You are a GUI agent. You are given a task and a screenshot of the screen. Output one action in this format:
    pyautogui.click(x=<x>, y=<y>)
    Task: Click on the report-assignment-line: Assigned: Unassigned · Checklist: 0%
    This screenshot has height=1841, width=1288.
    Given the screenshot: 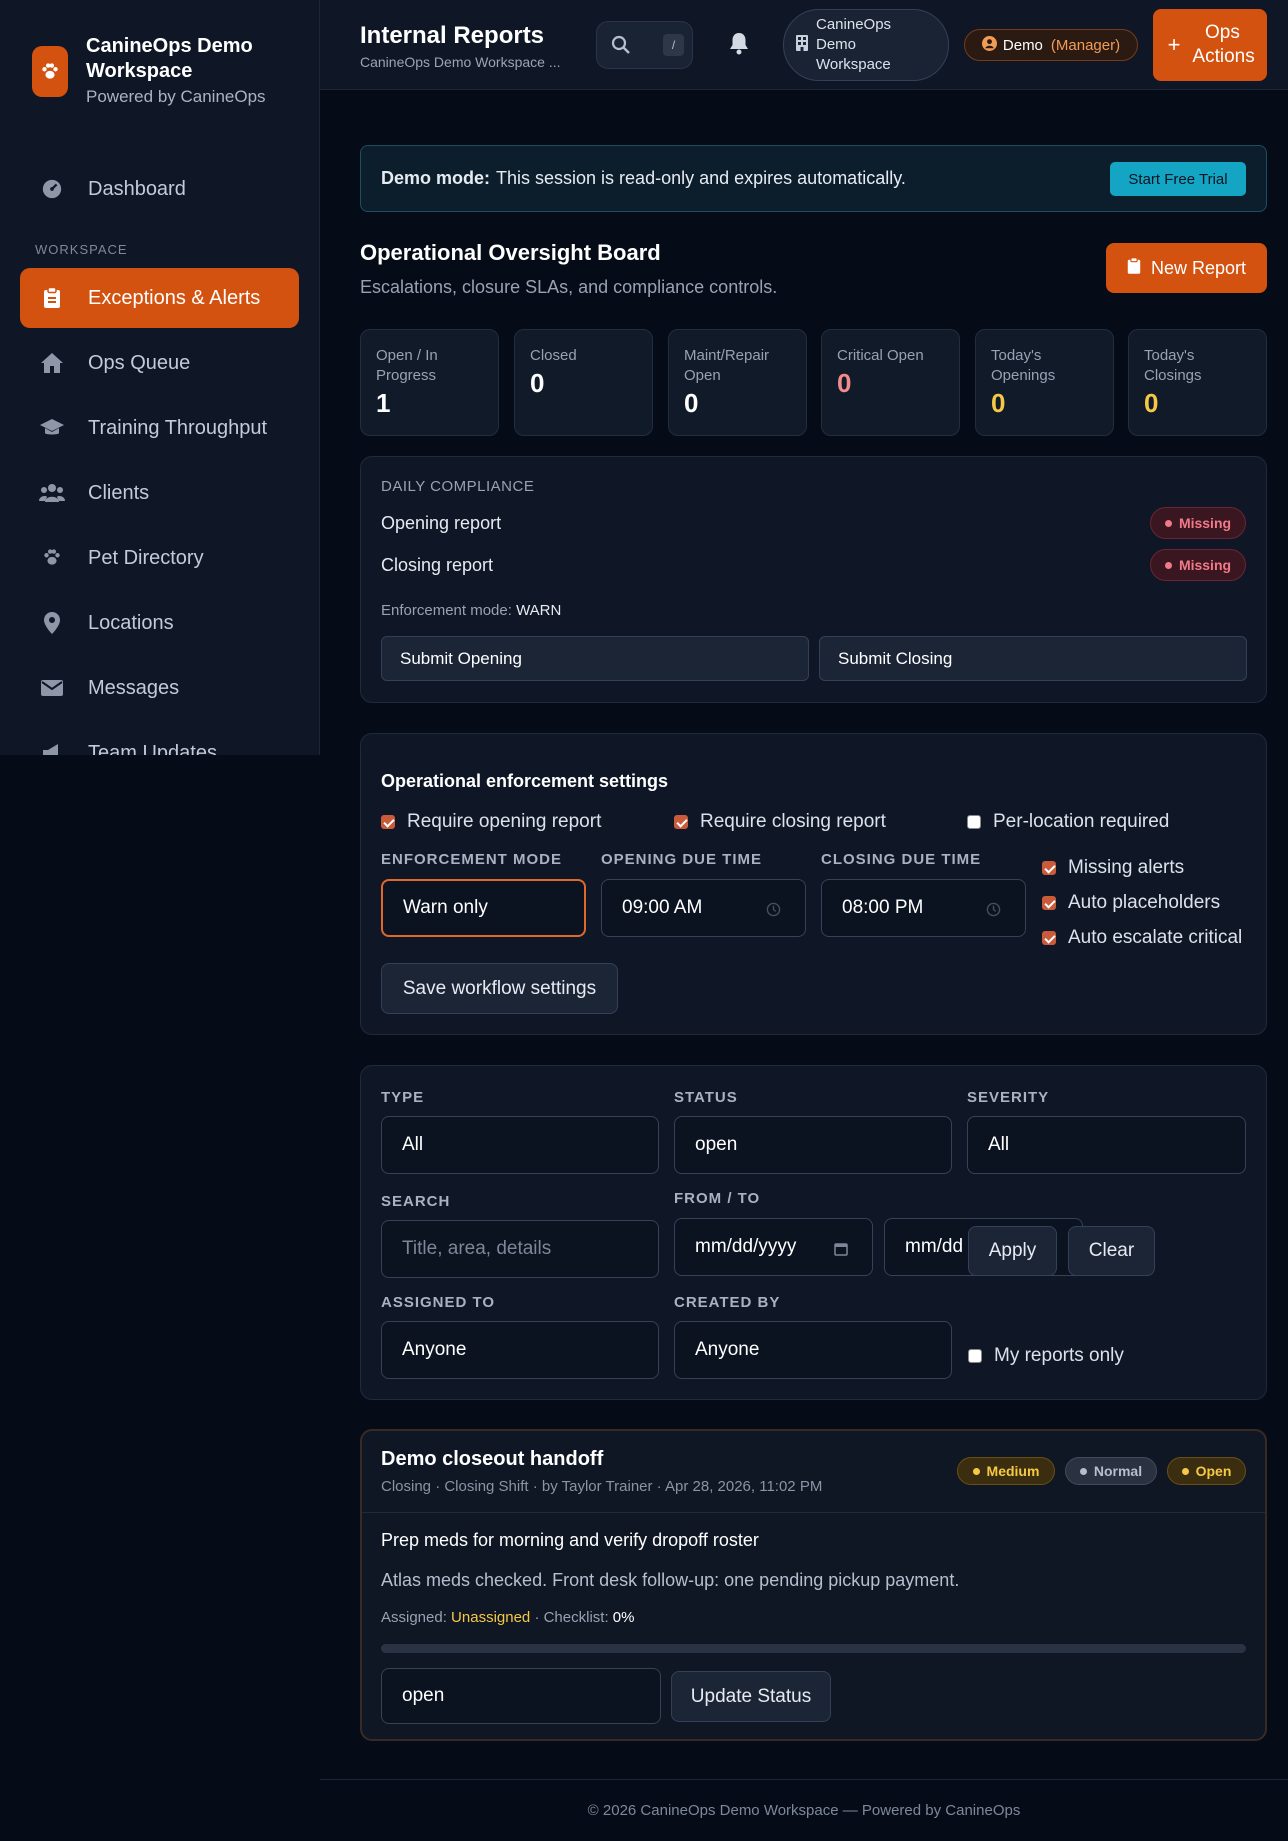 What is the action you would take?
    pyautogui.click(x=507, y=1617)
    